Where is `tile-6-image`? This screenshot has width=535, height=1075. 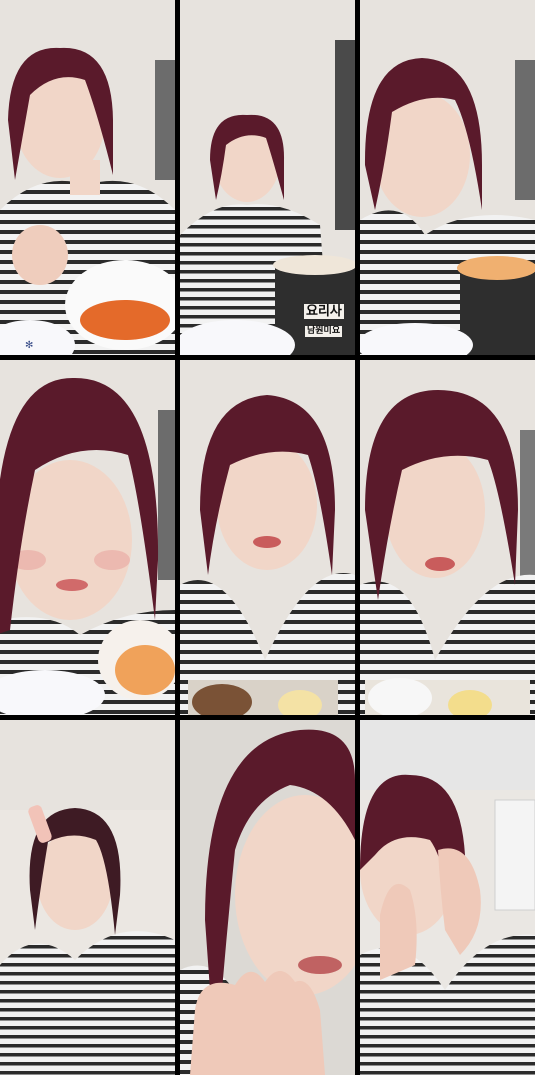 tile-6-image is located at coordinates (447, 537).